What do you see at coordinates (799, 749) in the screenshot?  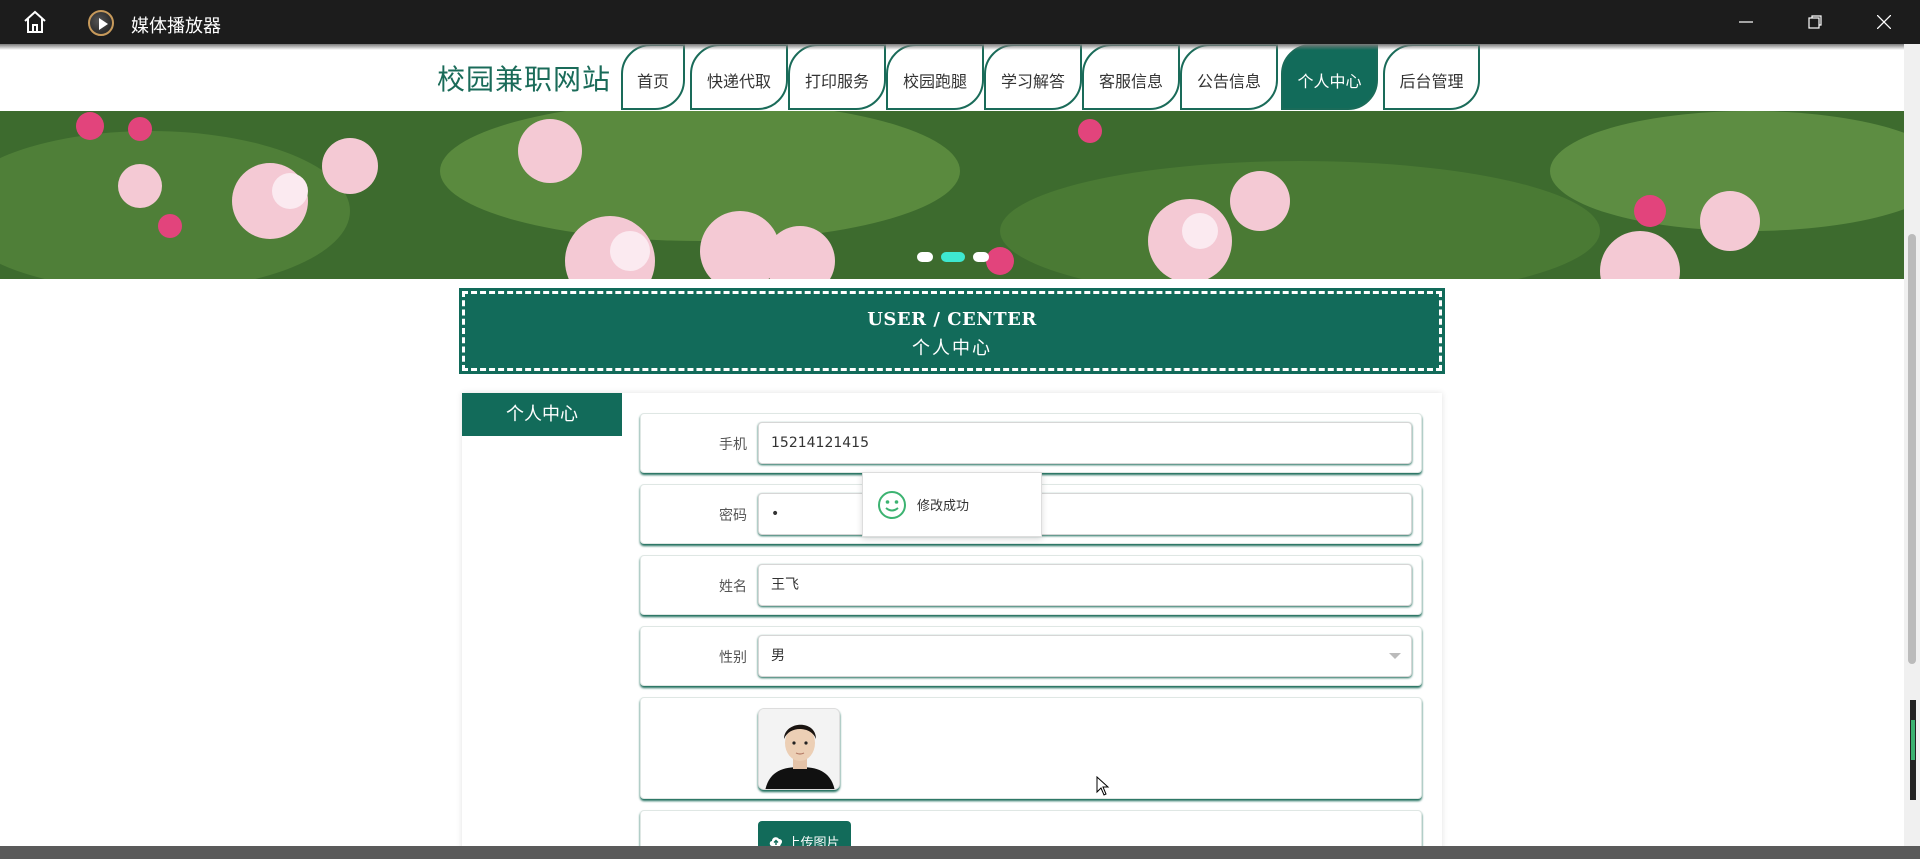 I see `avatar` at bounding box center [799, 749].